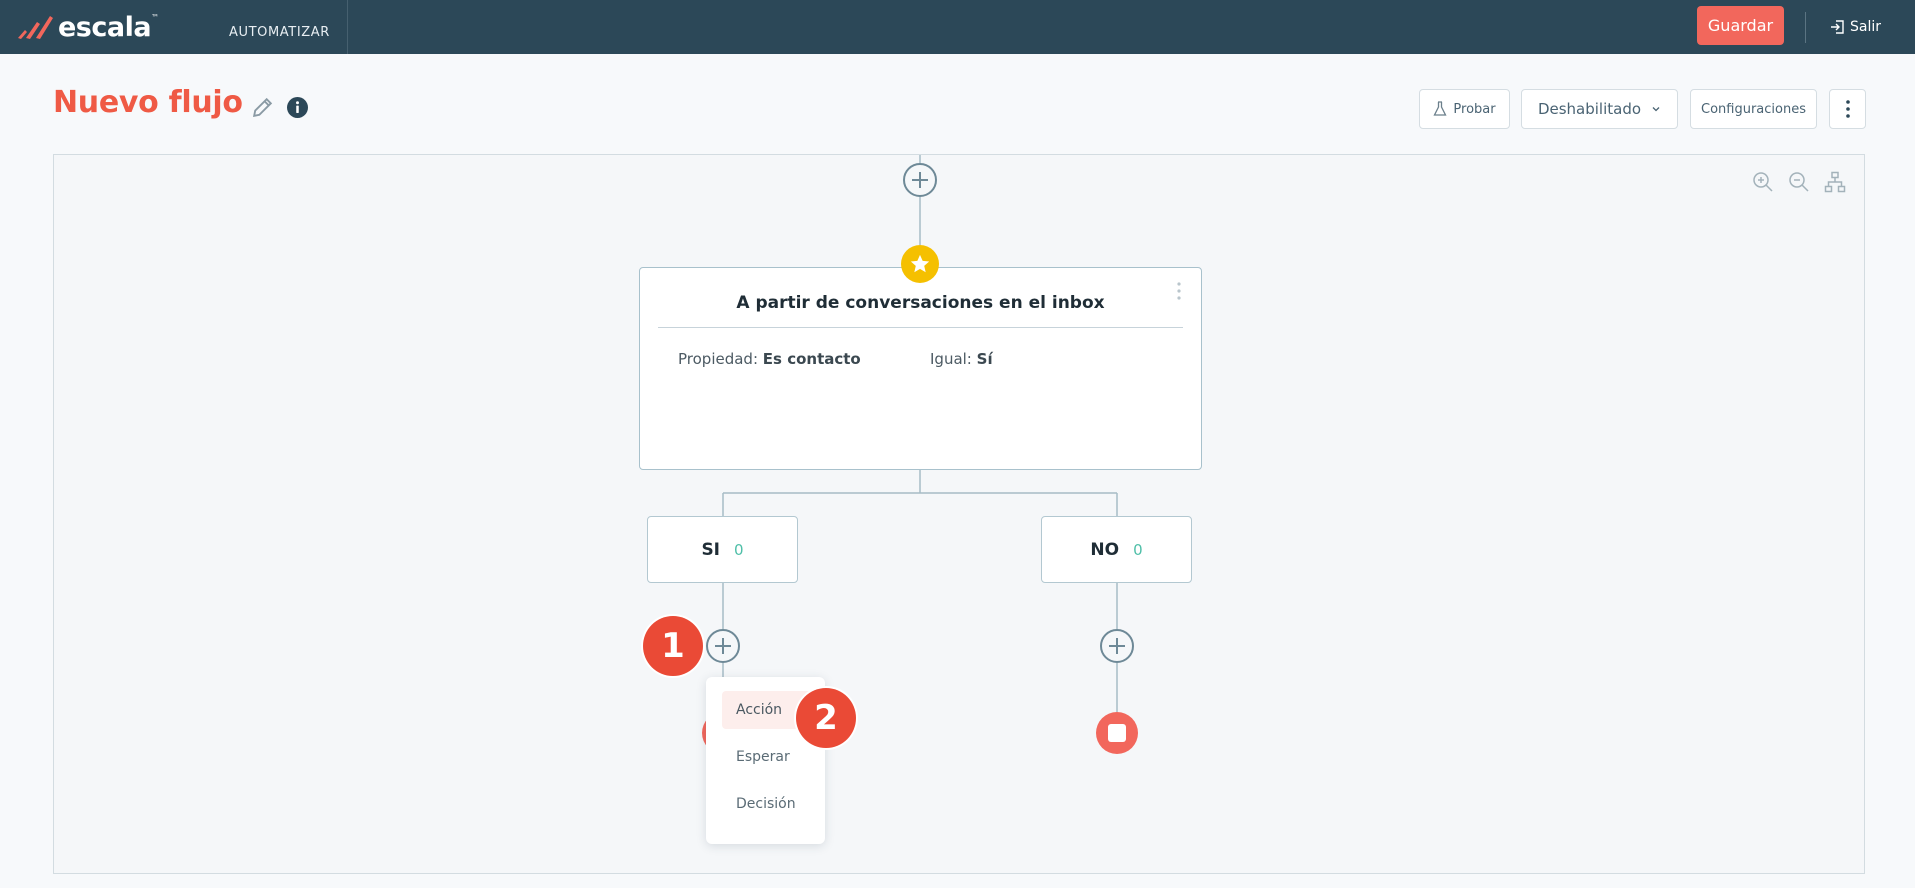  What do you see at coordinates (1740, 25) in the screenshot?
I see `save-button: Guardar` at bounding box center [1740, 25].